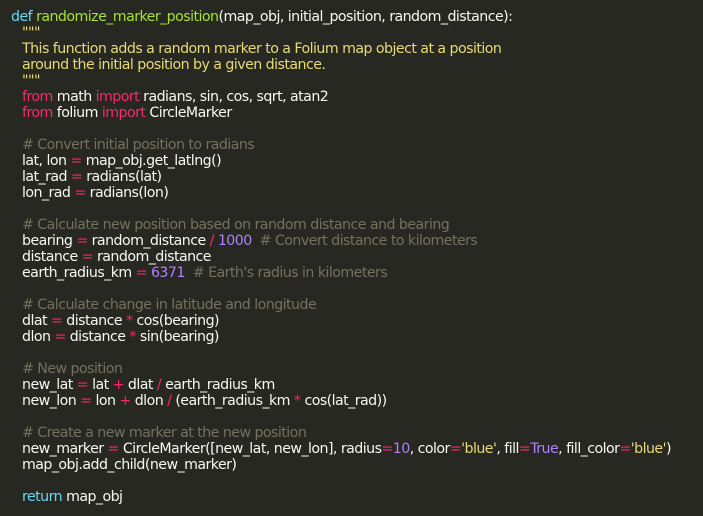  Describe the element at coordinates (72, 369) in the screenshot. I see `comment: # New position` at that location.